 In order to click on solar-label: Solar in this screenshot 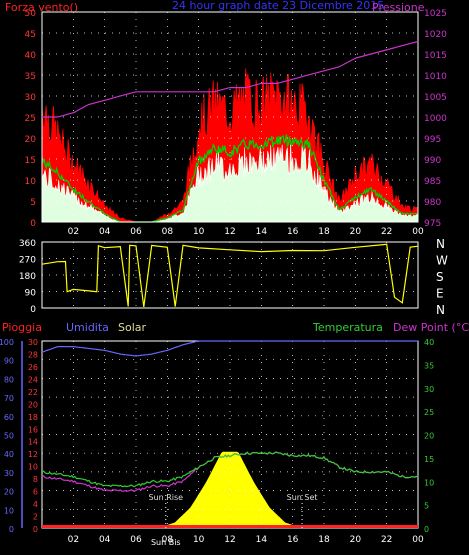, I will do `click(132, 327)`.